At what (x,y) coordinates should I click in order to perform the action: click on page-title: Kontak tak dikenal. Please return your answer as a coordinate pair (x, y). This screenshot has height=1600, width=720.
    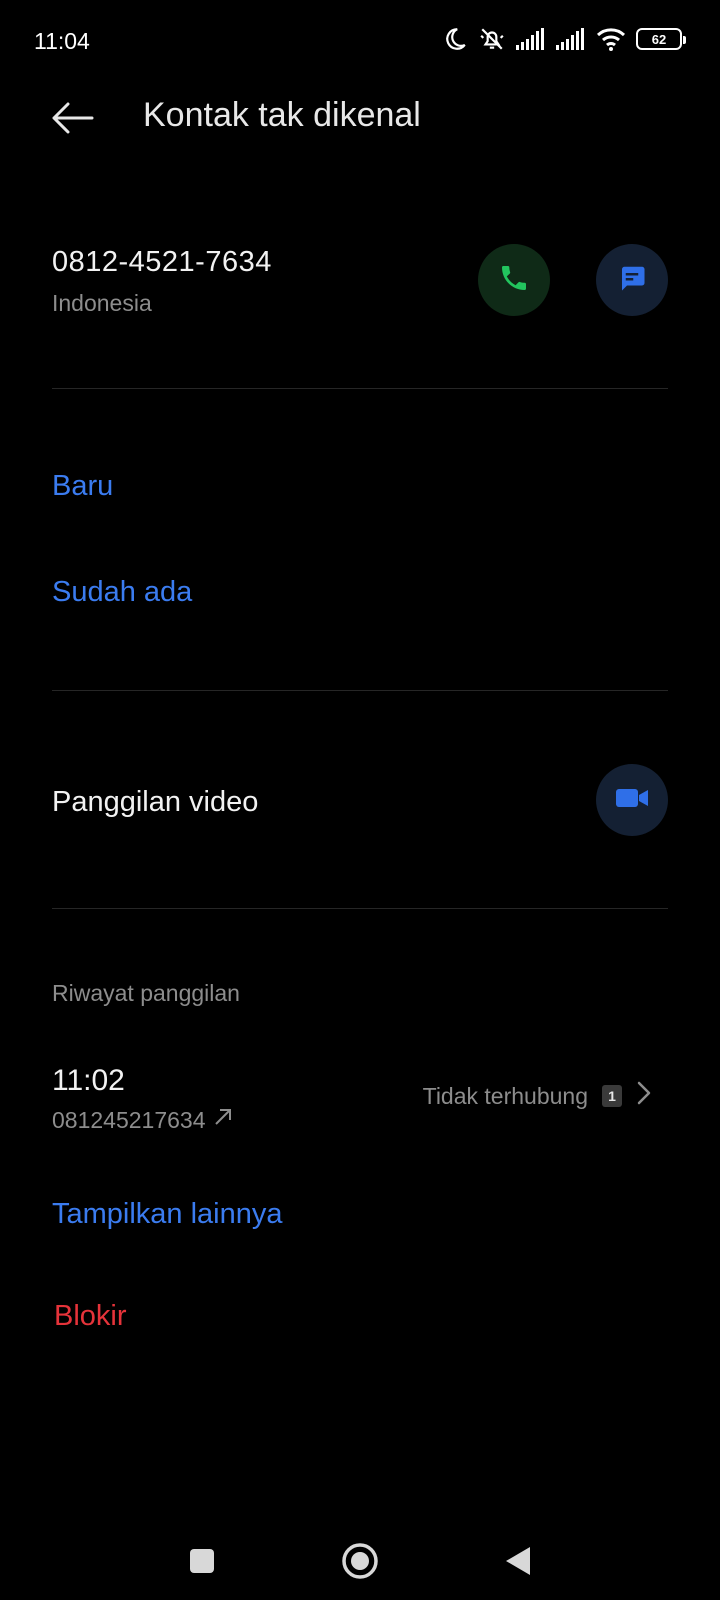
    Looking at the image, I should click on (282, 115).